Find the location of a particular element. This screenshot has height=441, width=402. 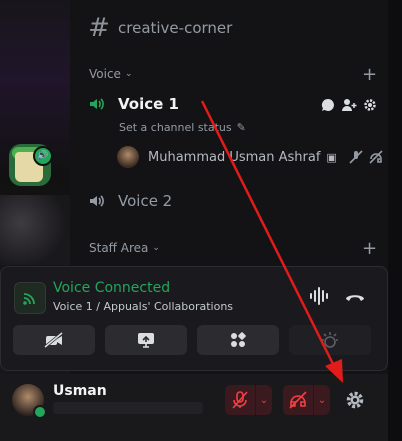

member-avatar is located at coordinates (128, 157).